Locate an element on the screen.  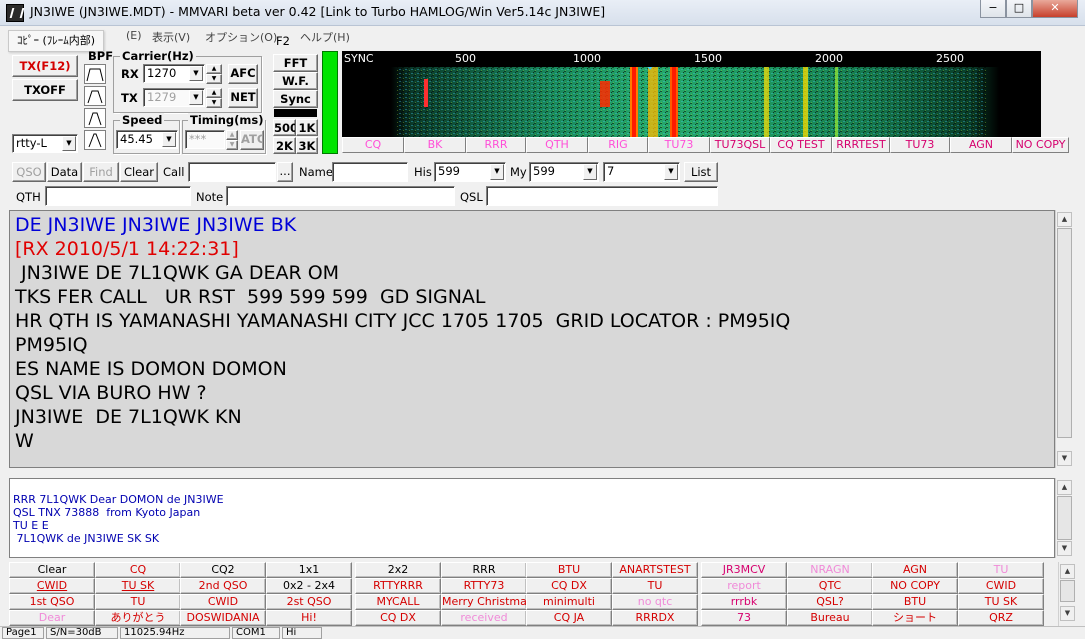
bpf-mid-icon is located at coordinates (95, 96).